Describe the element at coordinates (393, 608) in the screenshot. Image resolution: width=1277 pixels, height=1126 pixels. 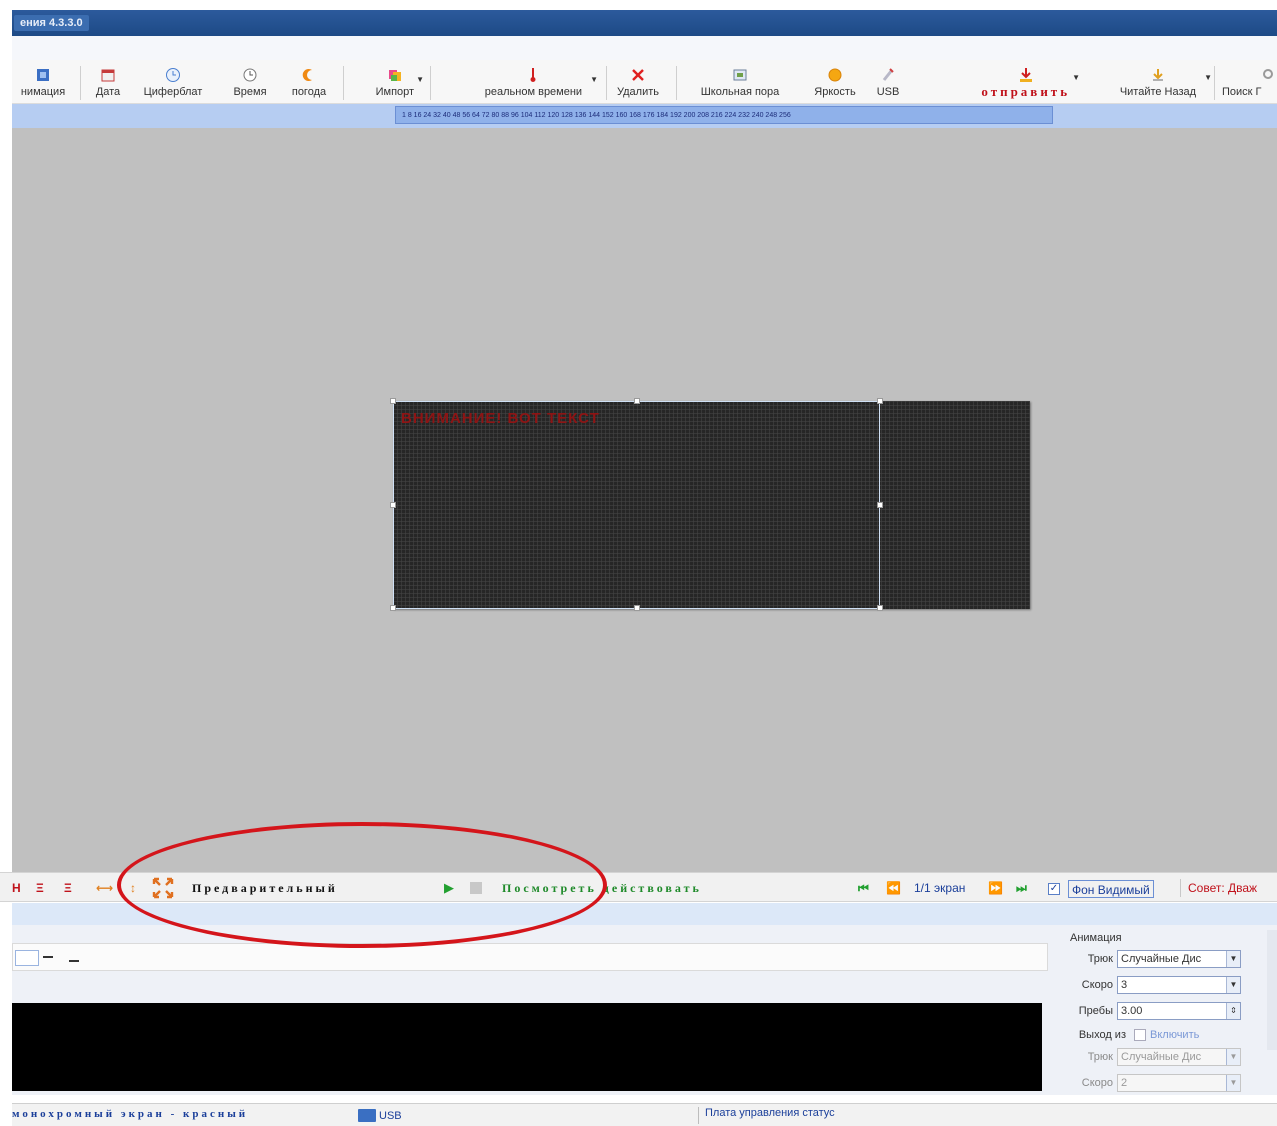
I see `resize-handle-bottom-left` at that location.